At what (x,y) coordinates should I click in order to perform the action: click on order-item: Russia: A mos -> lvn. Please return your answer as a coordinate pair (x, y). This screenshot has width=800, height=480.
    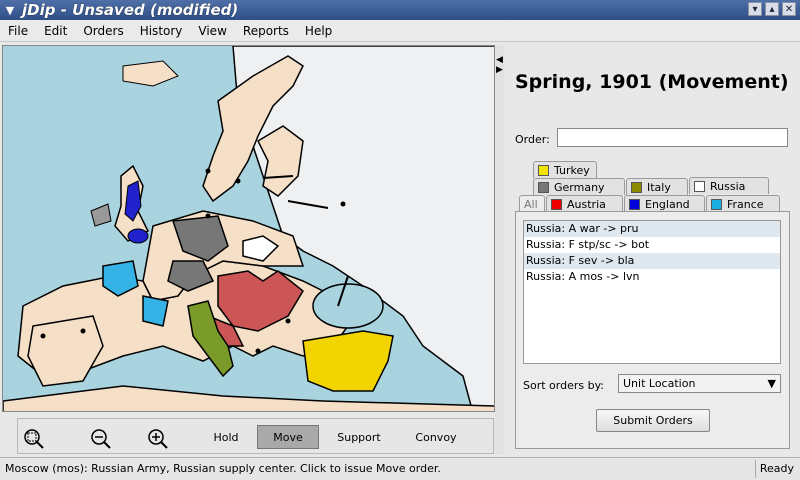
    Looking at the image, I should click on (652, 277).